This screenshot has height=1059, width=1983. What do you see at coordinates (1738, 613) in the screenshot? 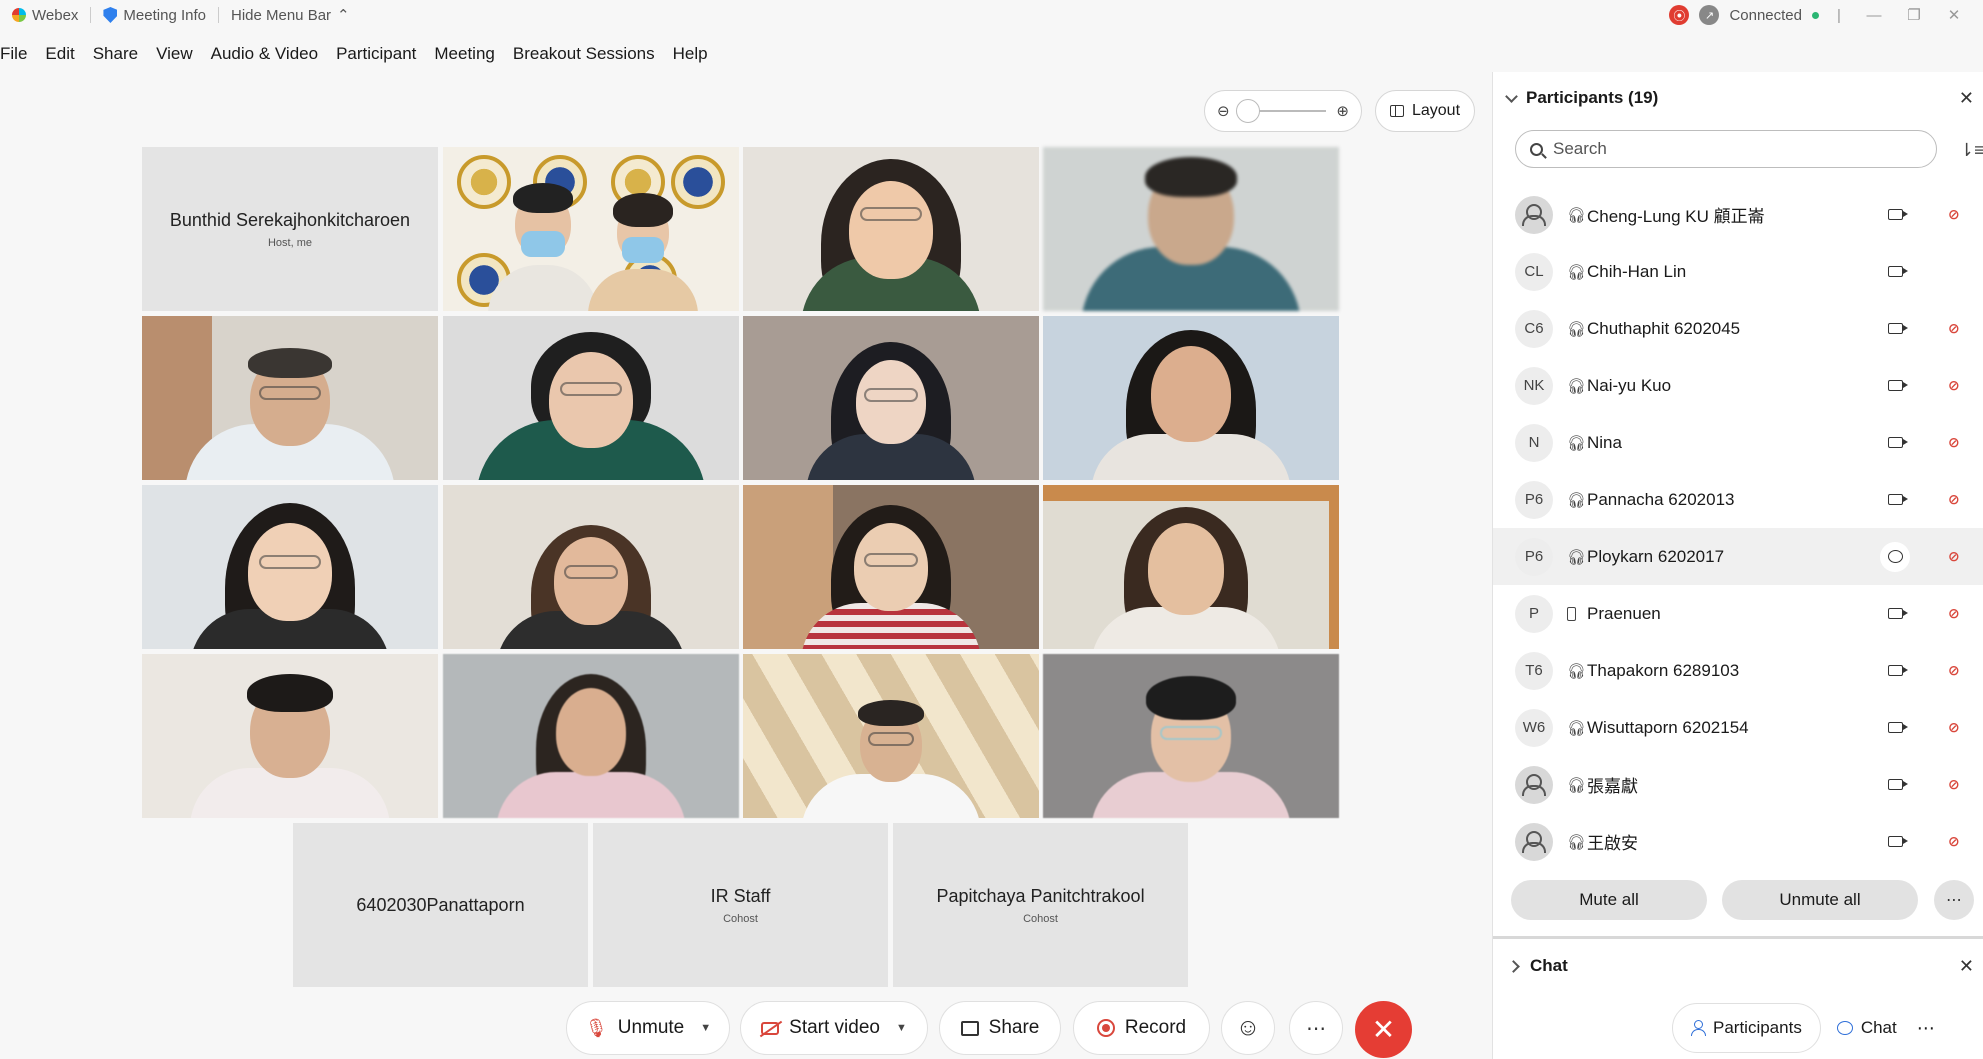
I see `participant-row: P Praenuen ⊘` at bounding box center [1738, 613].